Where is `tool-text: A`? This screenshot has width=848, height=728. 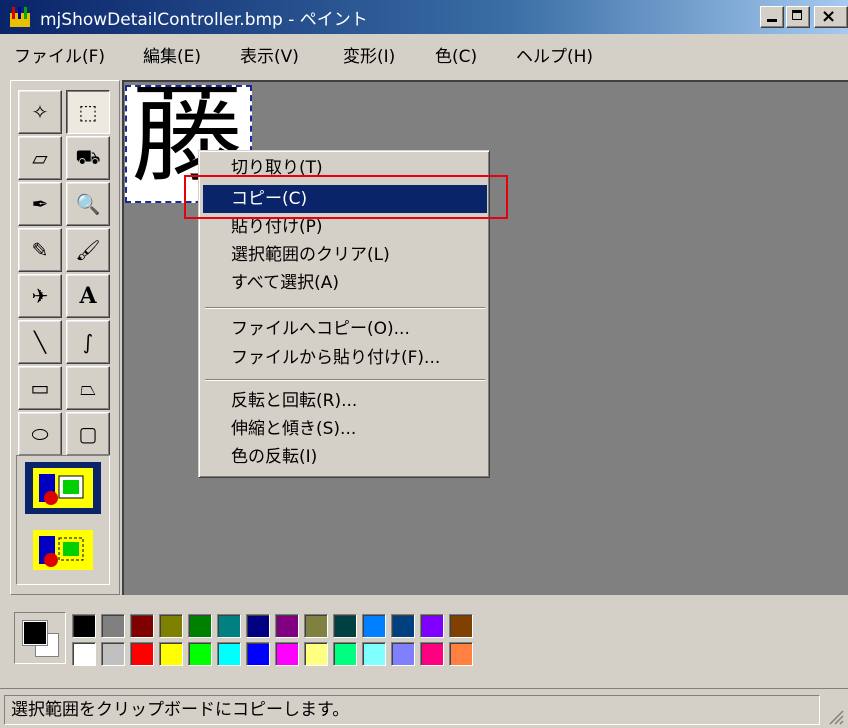
tool-text: A is located at coordinates (88, 296).